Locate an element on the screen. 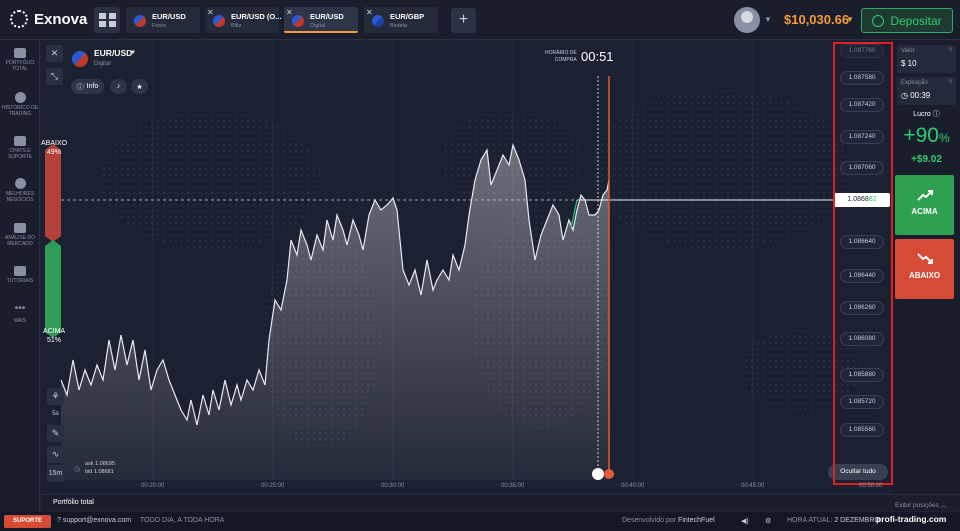 Image resolution: width=960 pixels, height=531 pixels. help-icon: ⓘ is located at coordinates (936, 114).